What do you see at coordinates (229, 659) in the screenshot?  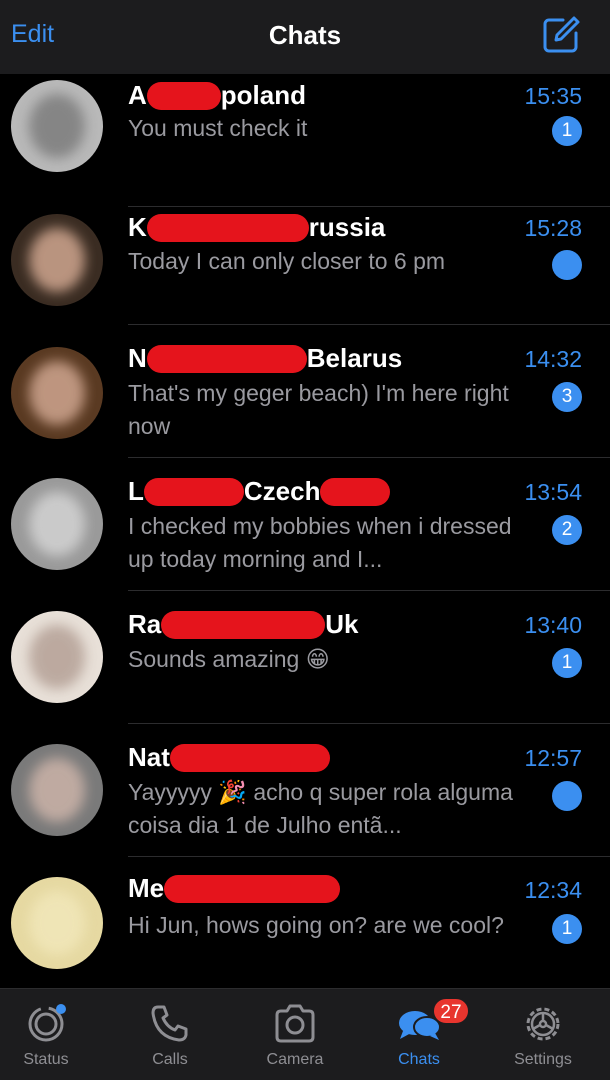 I see `chat-preview: Sounds amazing 😁` at bounding box center [229, 659].